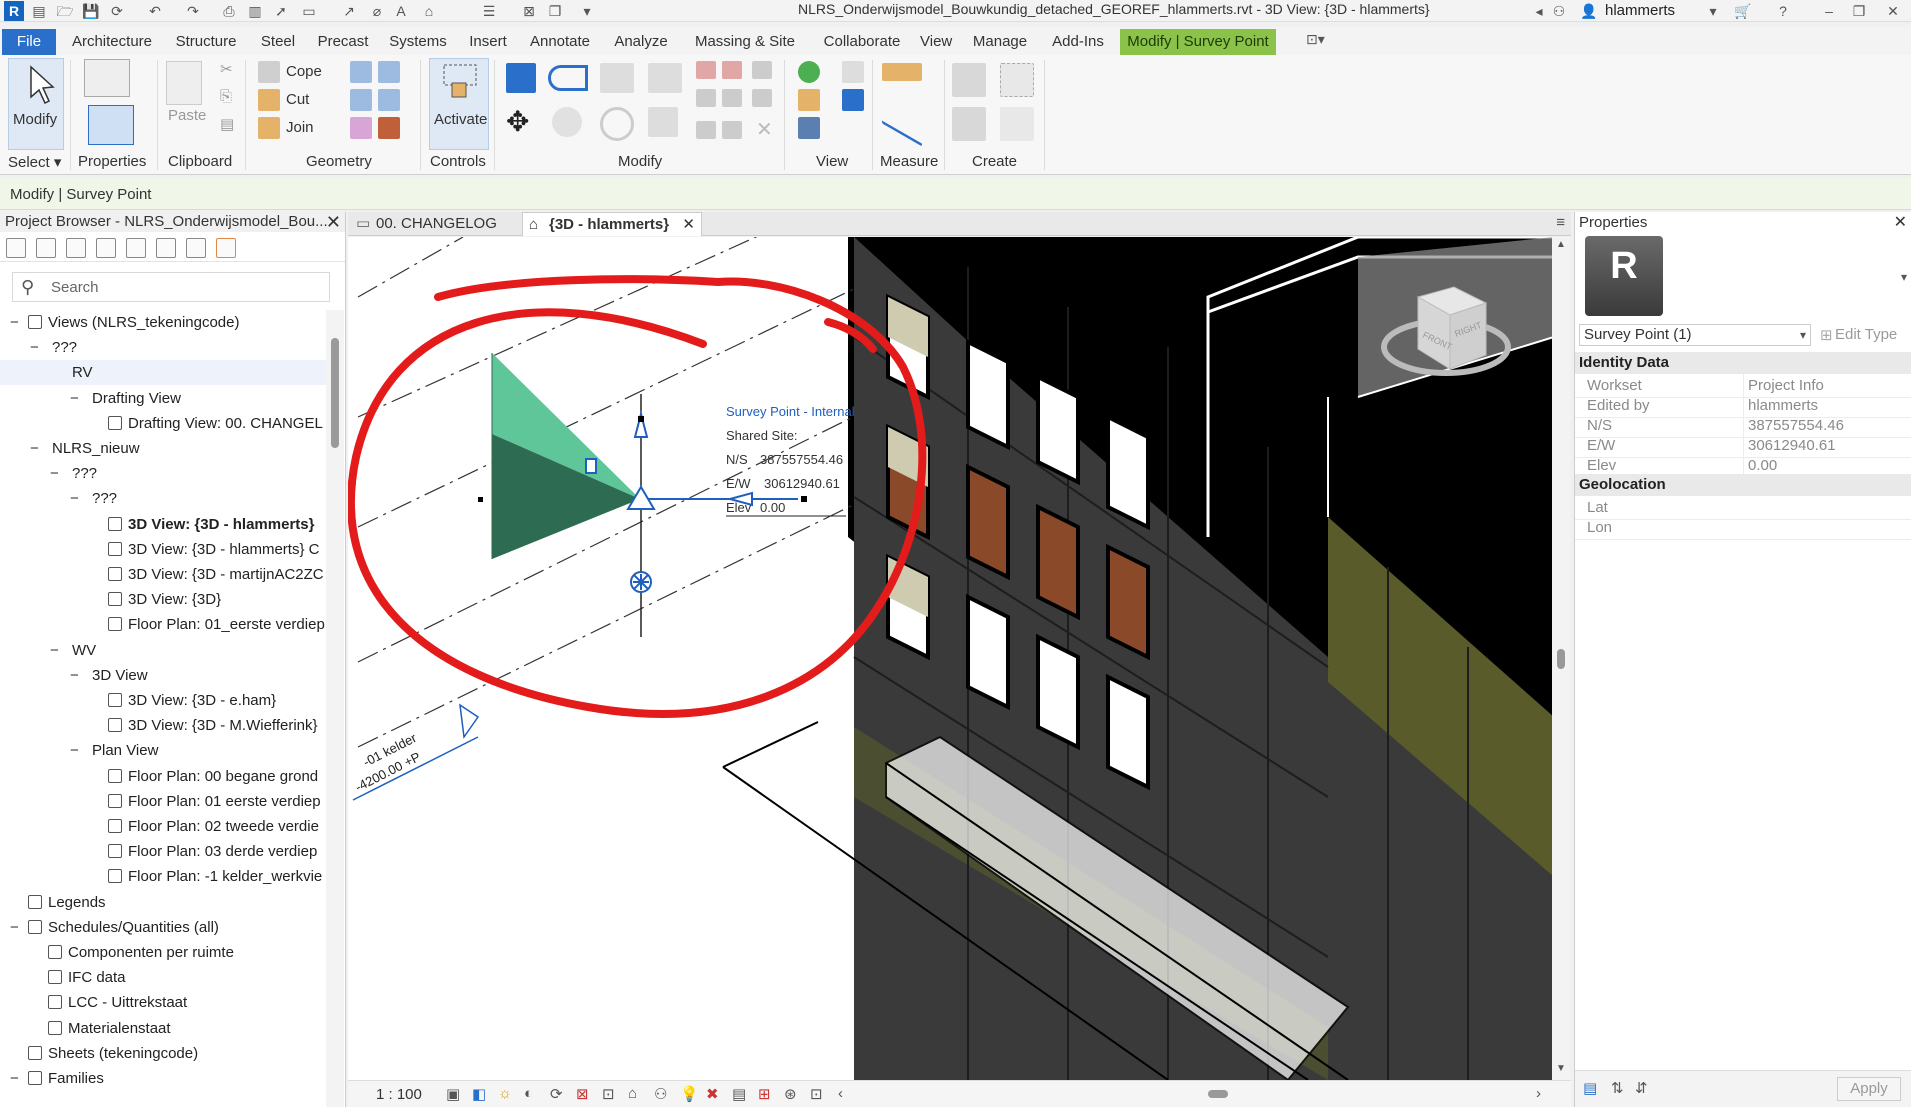 The height and width of the screenshot is (1107, 1911). What do you see at coordinates (617, 124) in the screenshot?
I see `rotate-icon` at bounding box center [617, 124].